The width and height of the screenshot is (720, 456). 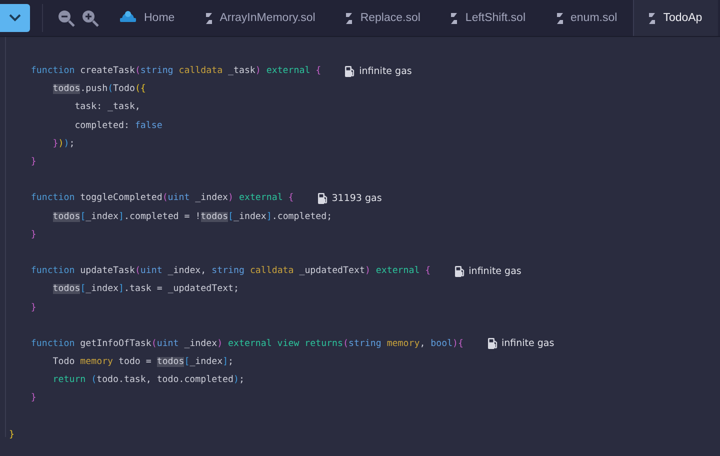 I want to click on code-line: todos[_index].task = _updatedText;, so click(x=124, y=289).